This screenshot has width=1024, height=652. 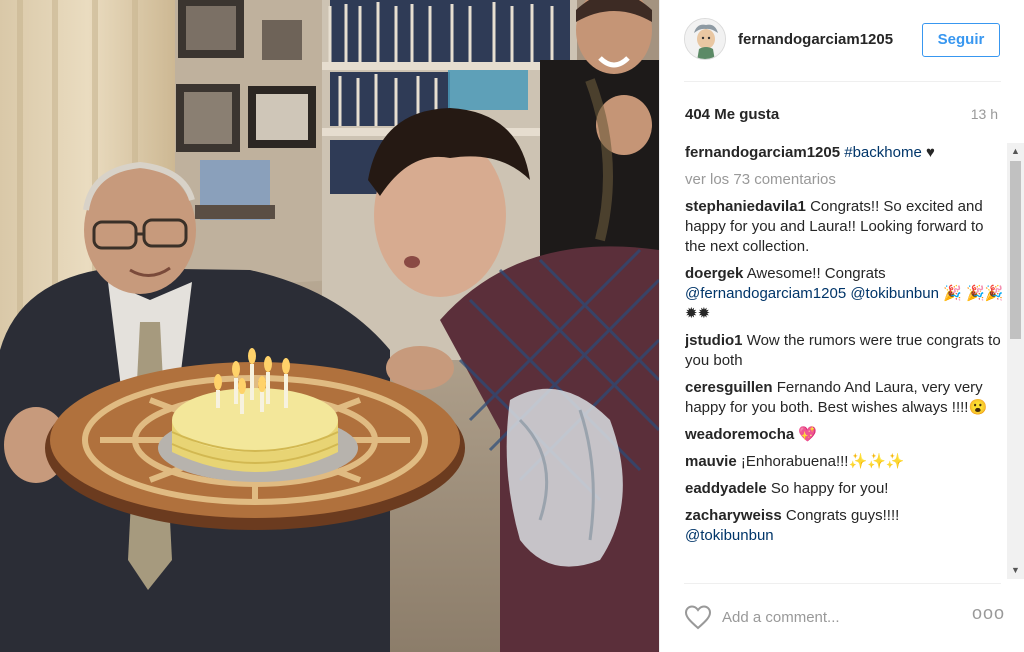 I want to click on caption-username: fernandogarciam1205, so click(x=762, y=152).